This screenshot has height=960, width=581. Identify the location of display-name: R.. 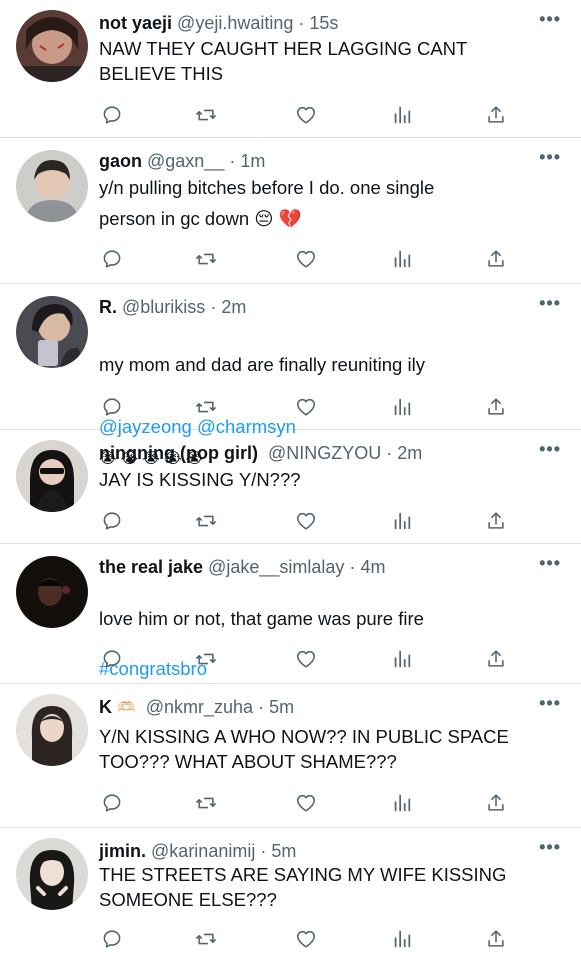
(108, 307).